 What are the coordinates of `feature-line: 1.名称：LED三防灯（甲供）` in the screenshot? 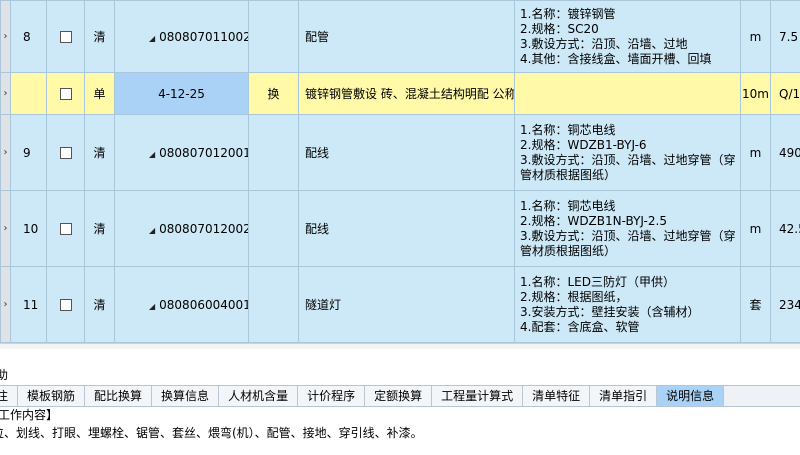 It's located at (597, 281).